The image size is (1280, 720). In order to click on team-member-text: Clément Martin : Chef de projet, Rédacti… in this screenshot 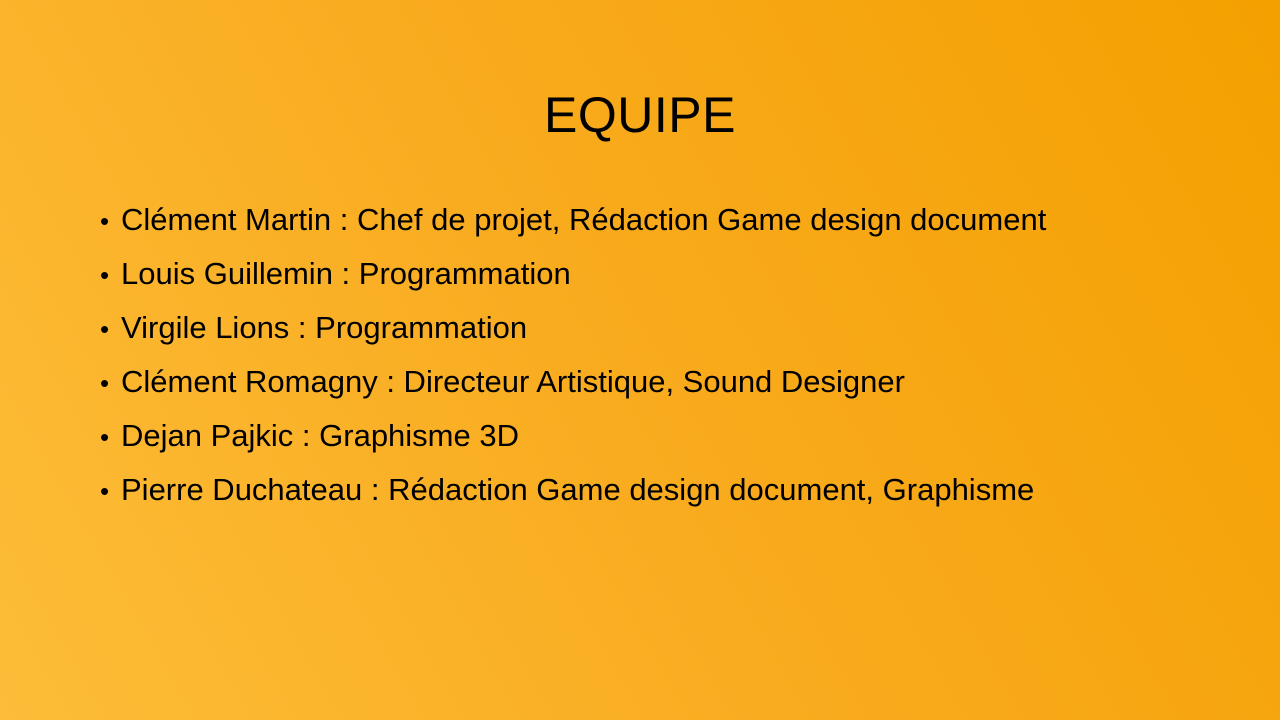, I will do `click(584, 219)`.